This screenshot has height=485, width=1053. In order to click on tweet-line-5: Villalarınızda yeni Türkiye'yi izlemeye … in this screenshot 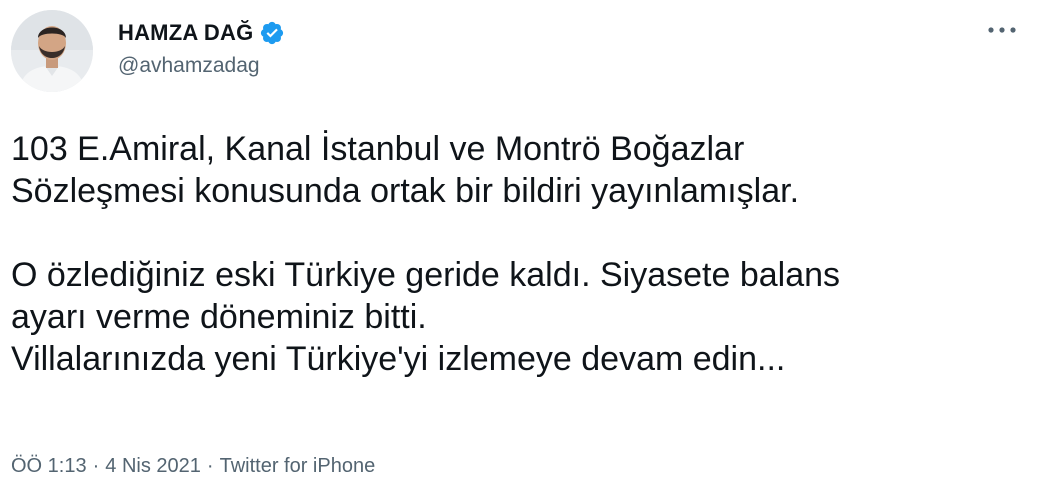, I will do `click(398, 359)`.